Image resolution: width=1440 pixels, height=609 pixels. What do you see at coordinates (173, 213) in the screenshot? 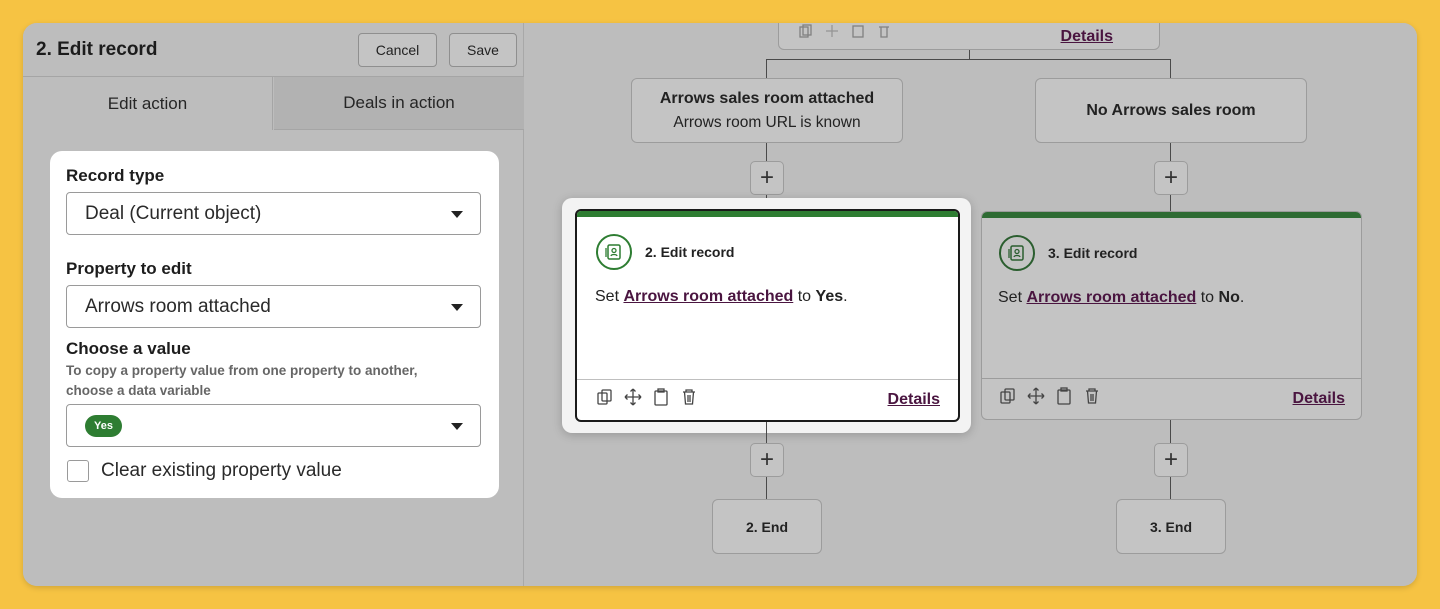
I see `record-type-value: Deal (Current object)` at bounding box center [173, 213].